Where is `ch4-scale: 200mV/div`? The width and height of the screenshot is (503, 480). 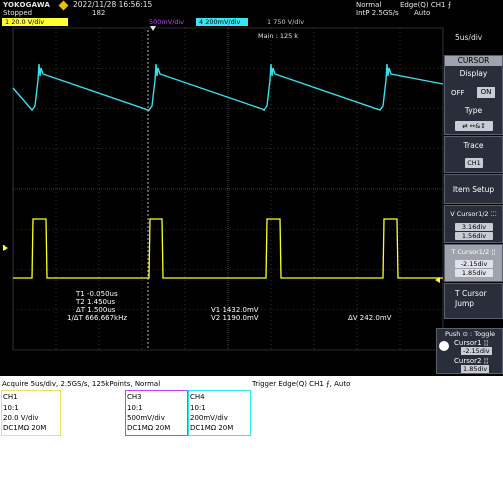 ch4-scale: 200mV/div is located at coordinates (209, 418).